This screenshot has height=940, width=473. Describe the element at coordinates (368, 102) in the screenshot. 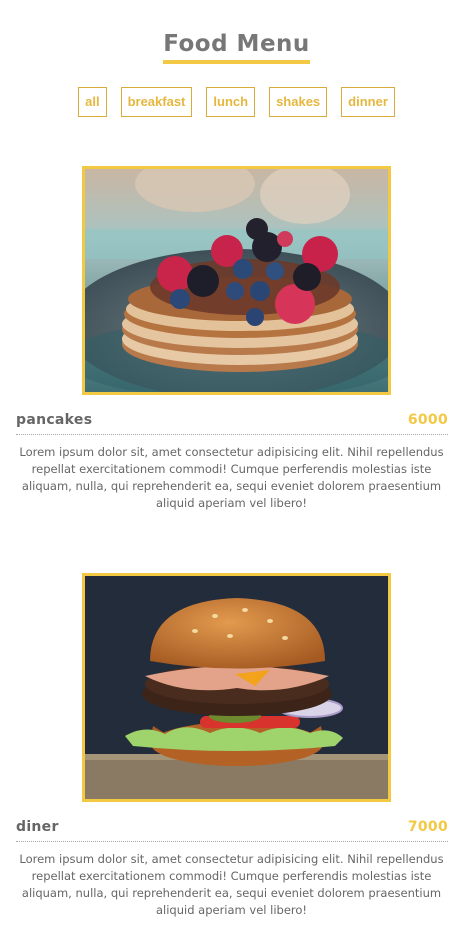

I see `filter-dinner-button: dinner` at that location.